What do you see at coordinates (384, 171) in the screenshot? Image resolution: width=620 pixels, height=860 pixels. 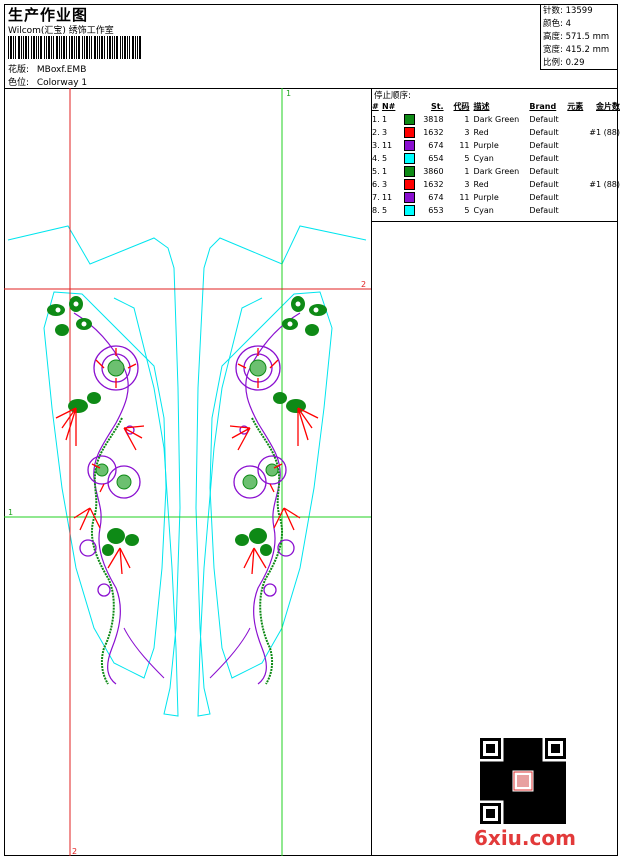 I see `row-needle-text: 1` at bounding box center [384, 171].